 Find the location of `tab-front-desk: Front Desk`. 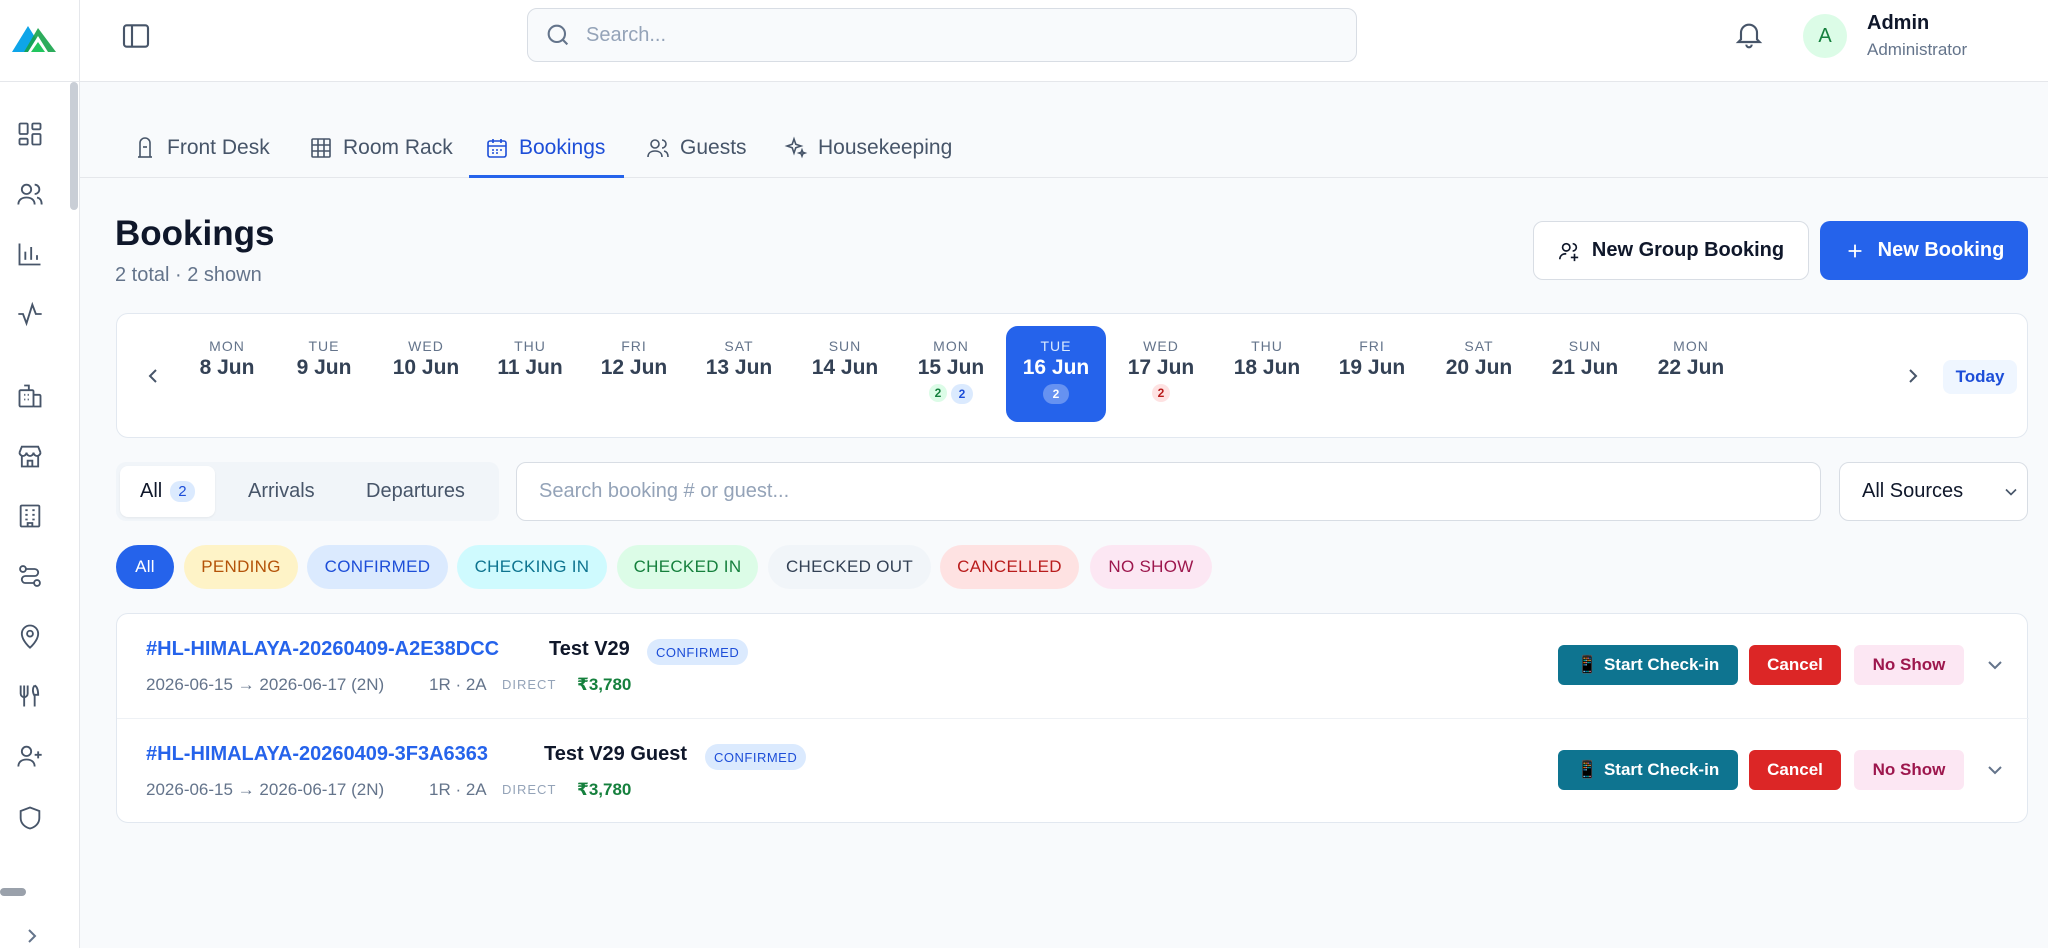

tab-front-desk: Front Desk is located at coordinates (201, 148).